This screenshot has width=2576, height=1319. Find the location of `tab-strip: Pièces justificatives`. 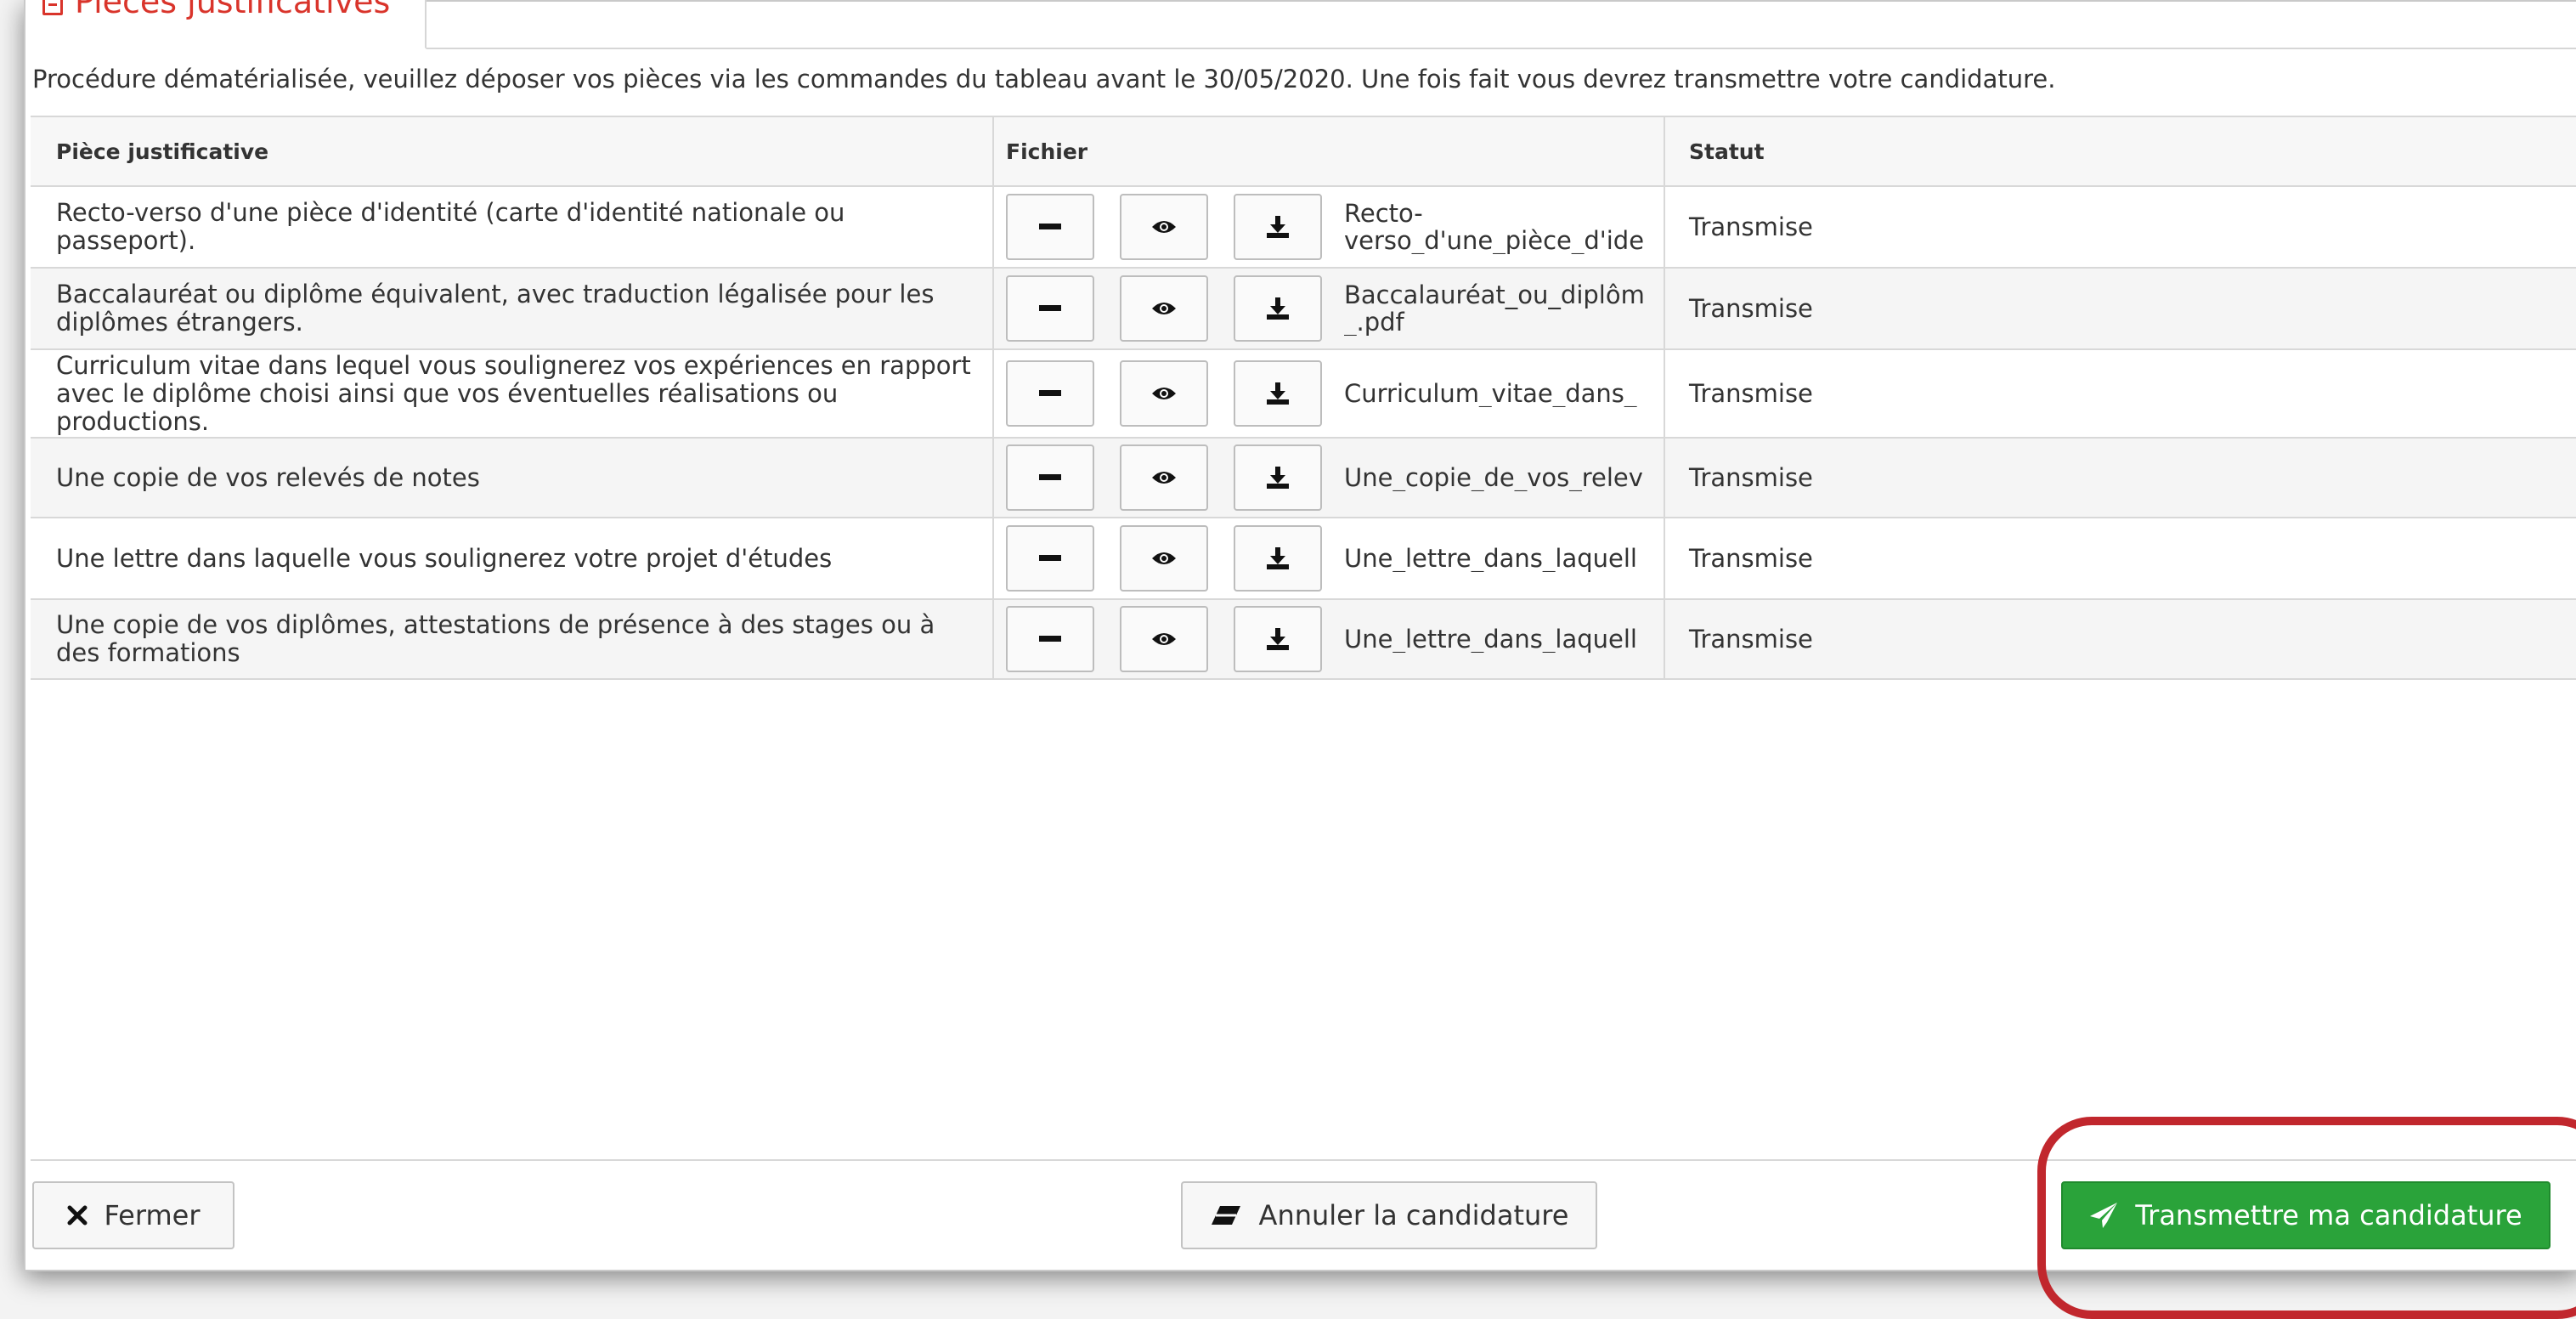

tab-strip: Pièces justificatives is located at coordinates (1300, 24).